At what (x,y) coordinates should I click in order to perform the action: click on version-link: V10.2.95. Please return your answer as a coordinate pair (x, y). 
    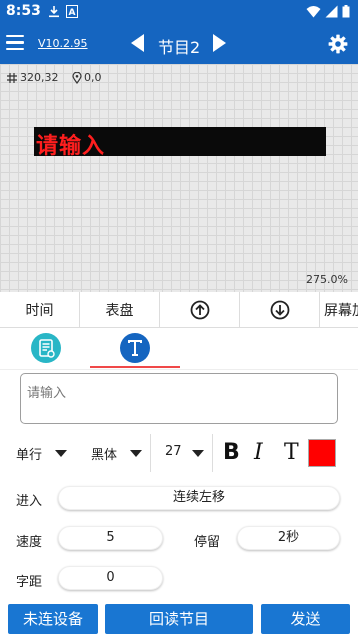
    Looking at the image, I should click on (63, 43).